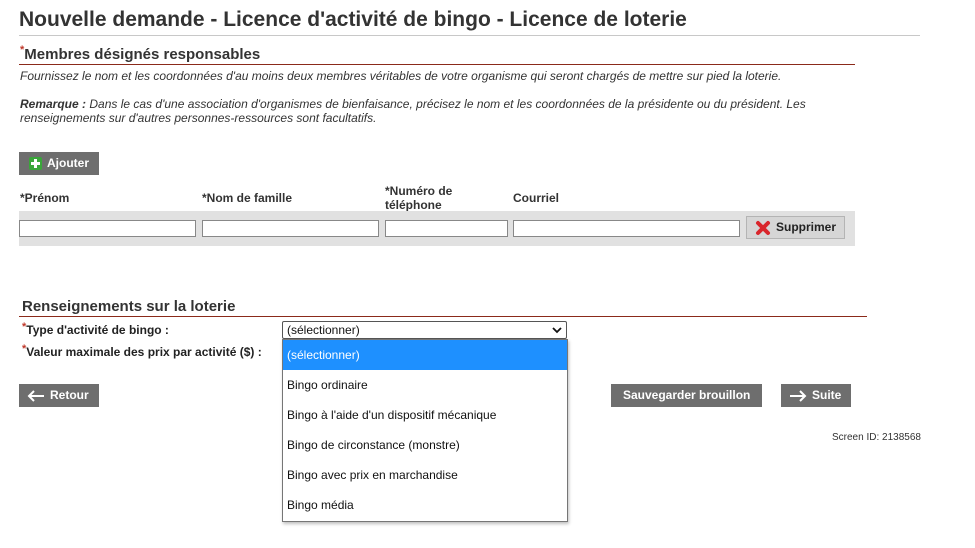 This screenshot has height=548, width=975. I want to click on remark-label: Remarque :, so click(53, 104).